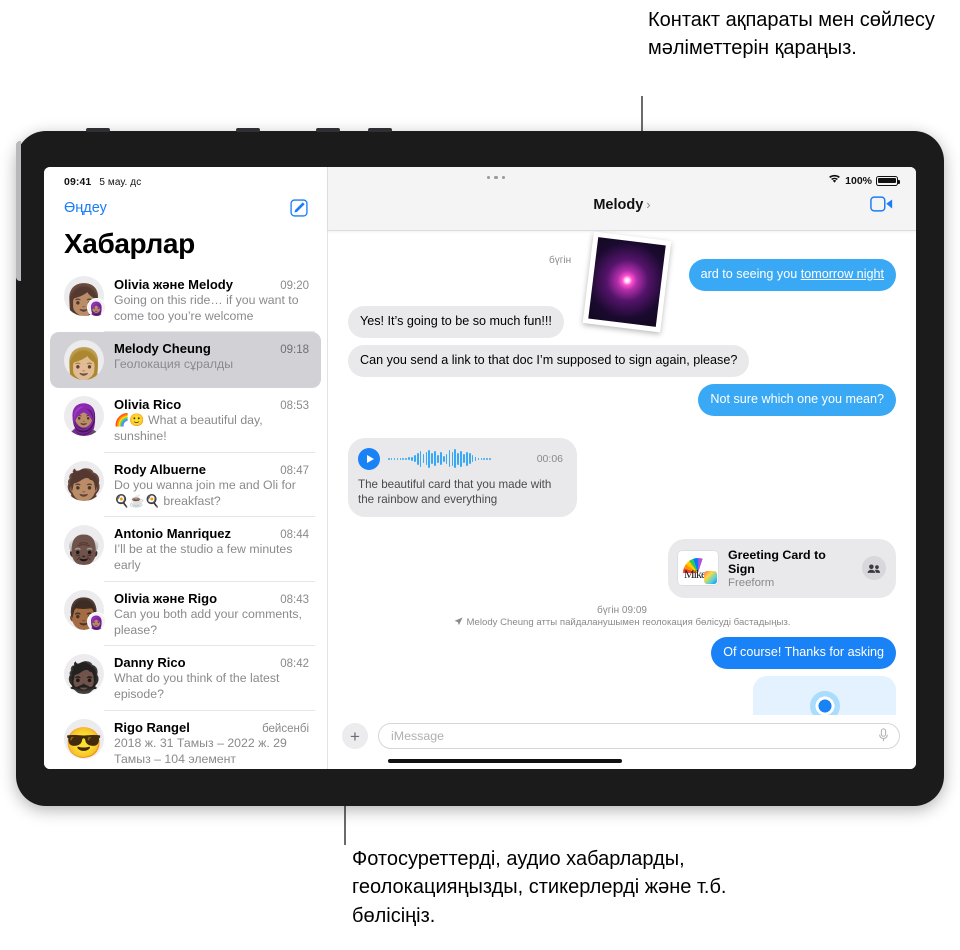  Describe the element at coordinates (211, 662) in the screenshot. I see `list-item-header: Danny Rico 08:42` at that location.